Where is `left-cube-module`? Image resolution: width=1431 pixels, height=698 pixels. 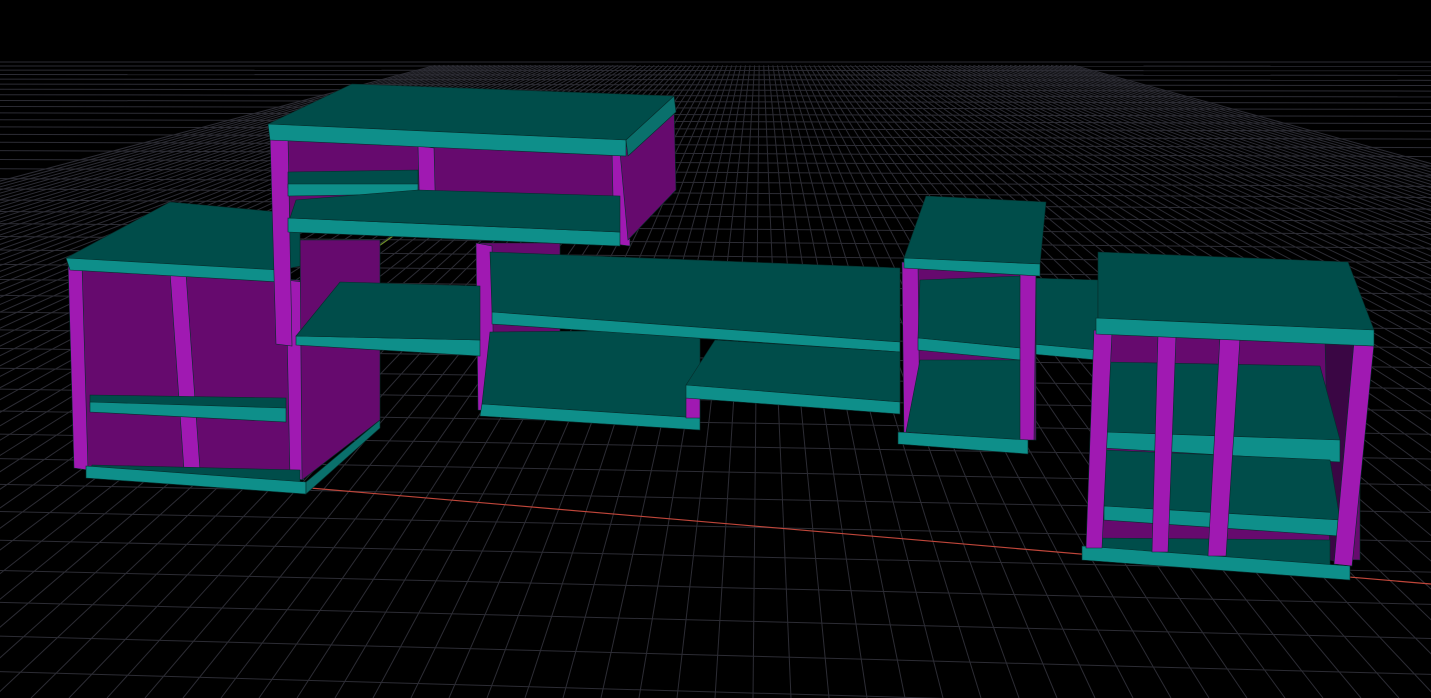
left-cube-module is located at coordinates (223, 348).